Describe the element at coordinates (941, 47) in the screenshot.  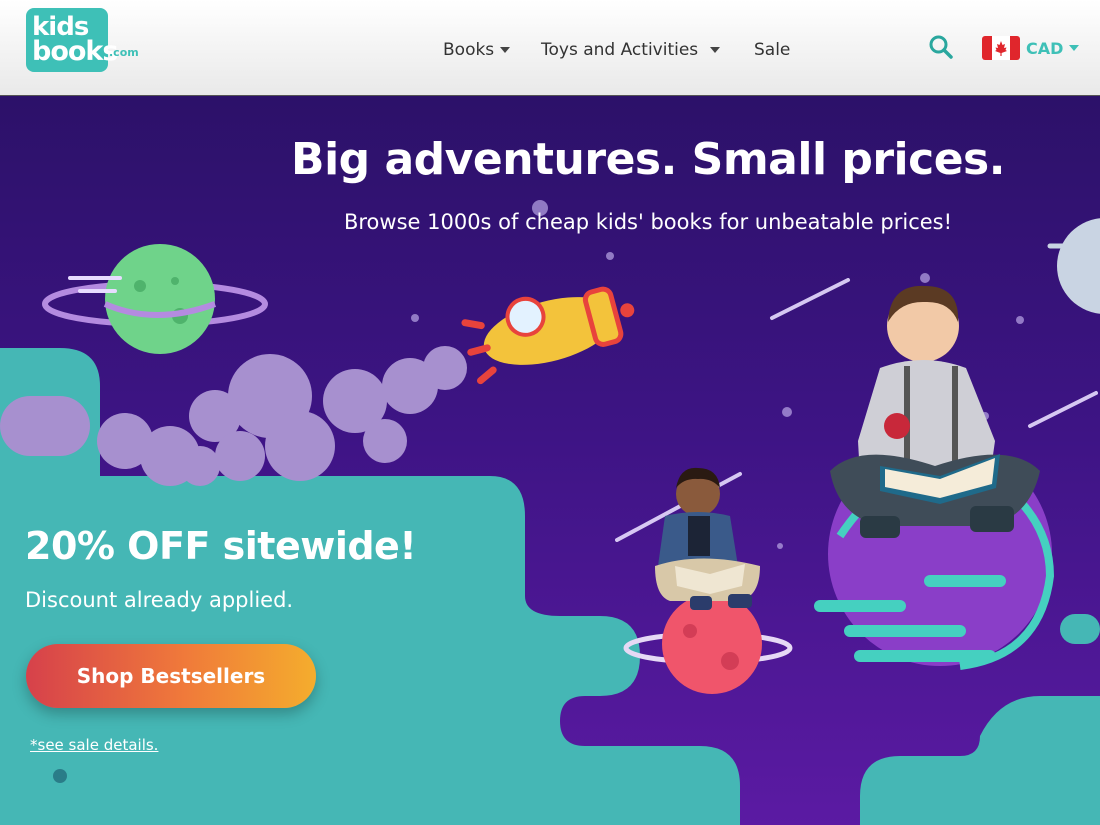
I see `search-icon` at that location.